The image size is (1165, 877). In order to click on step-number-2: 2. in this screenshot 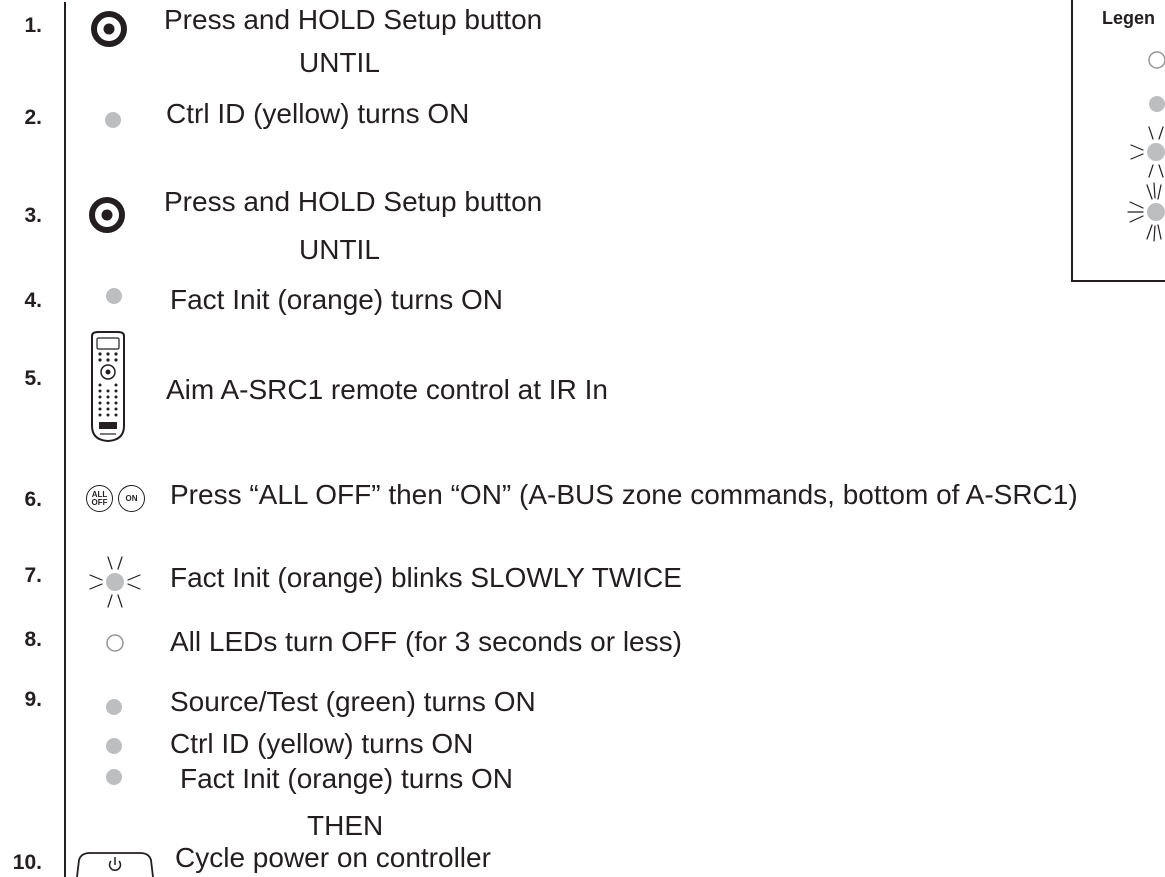, I will do `click(33, 117)`.